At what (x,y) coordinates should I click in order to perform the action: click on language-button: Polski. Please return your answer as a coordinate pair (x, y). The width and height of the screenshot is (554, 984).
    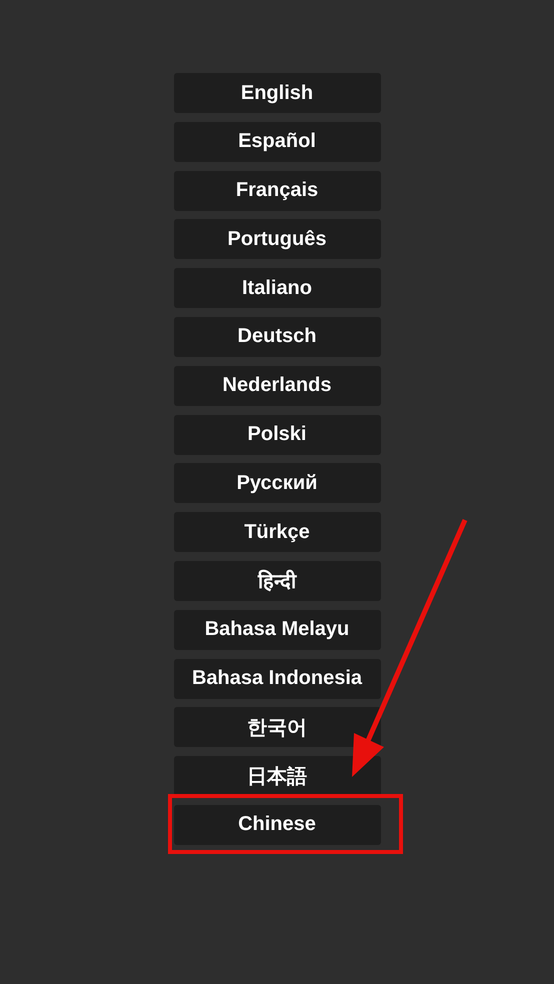
    Looking at the image, I should click on (277, 434).